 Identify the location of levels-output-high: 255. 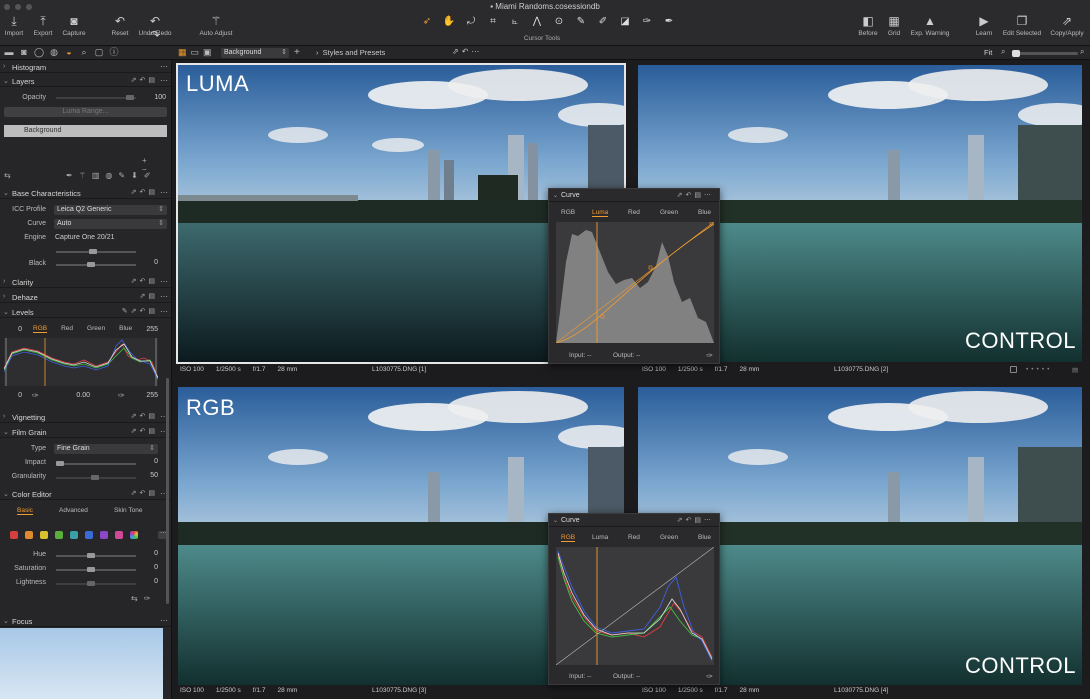
(148, 396).